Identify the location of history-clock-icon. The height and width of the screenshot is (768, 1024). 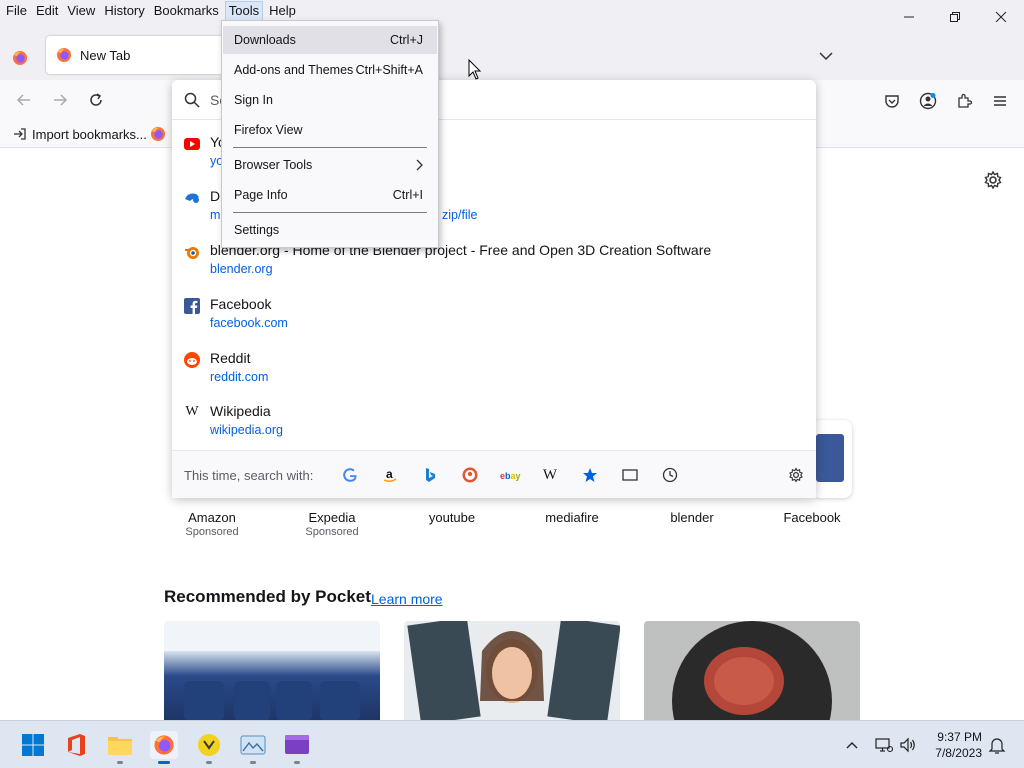
(670, 475).